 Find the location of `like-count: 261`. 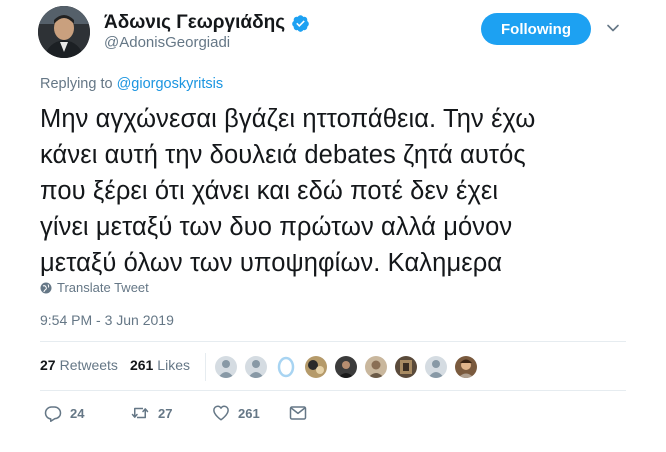

like-count: 261 is located at coordinates (249, 413).